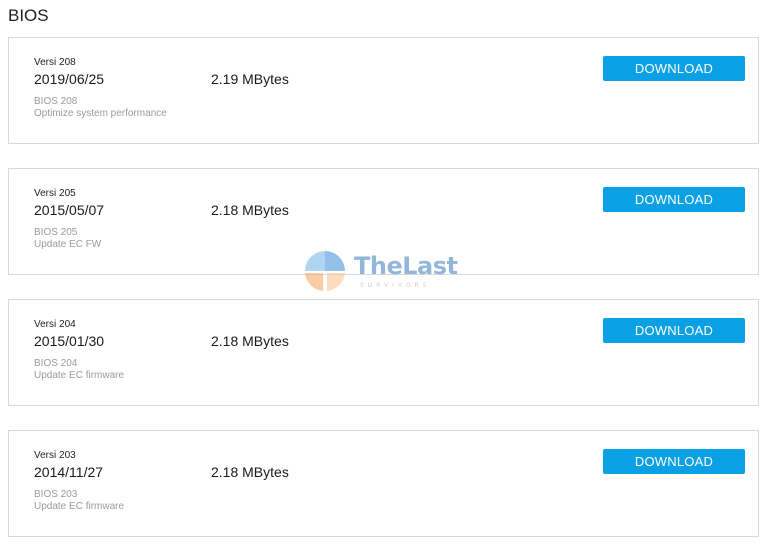  I want to click on version-label: Versi 208, so click(55, 62).